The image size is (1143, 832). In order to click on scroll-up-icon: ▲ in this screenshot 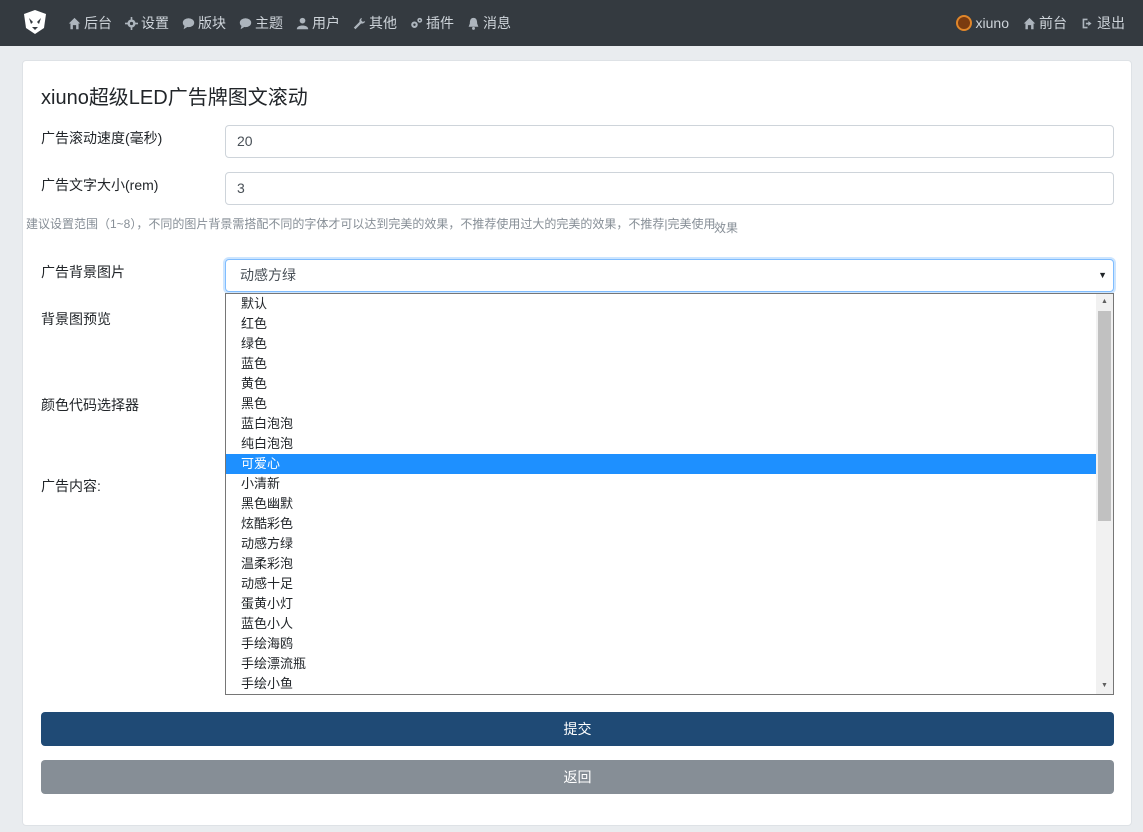, I will do `click(1104, 302)`.